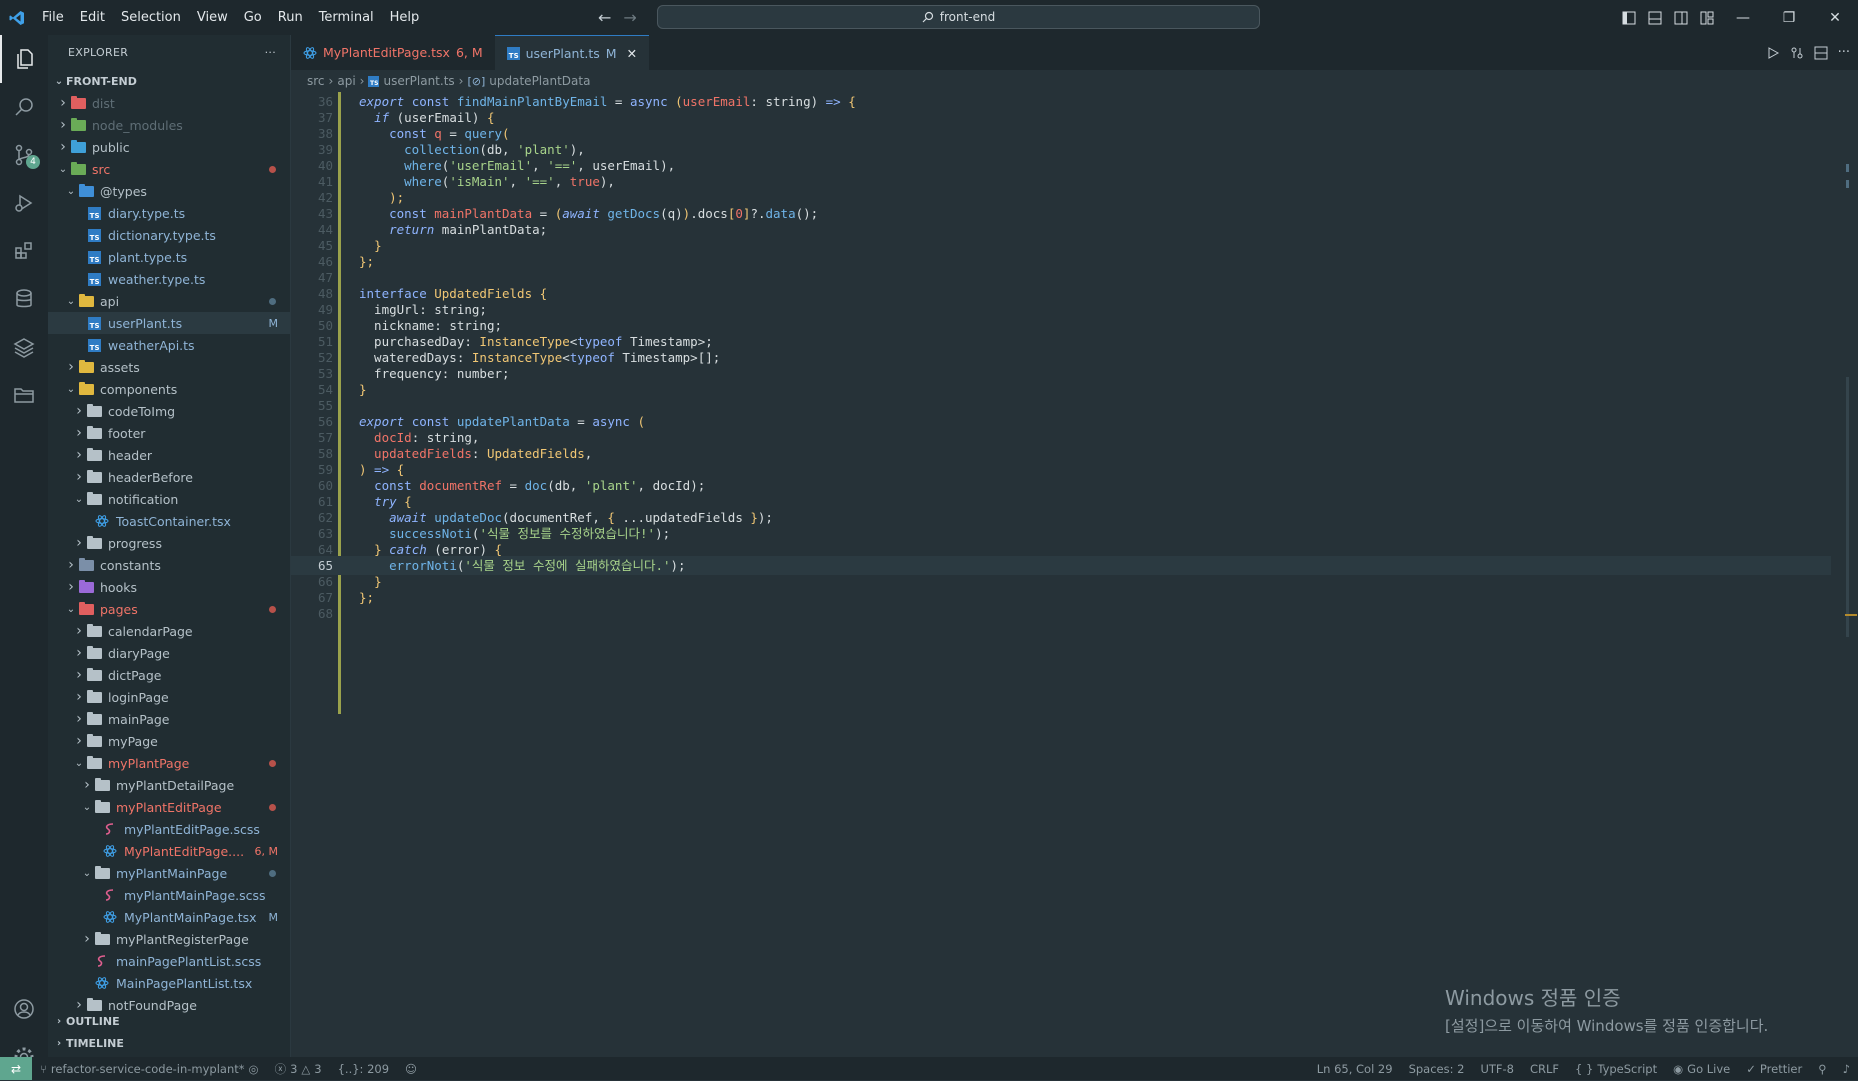 This screenshot has height=1081, width=1858. What do you see at coordinates (1355, 1069) in the screenshot?
I see `cursor-position: Ln 65, Col 29` at bounding box center [1355, 1069].